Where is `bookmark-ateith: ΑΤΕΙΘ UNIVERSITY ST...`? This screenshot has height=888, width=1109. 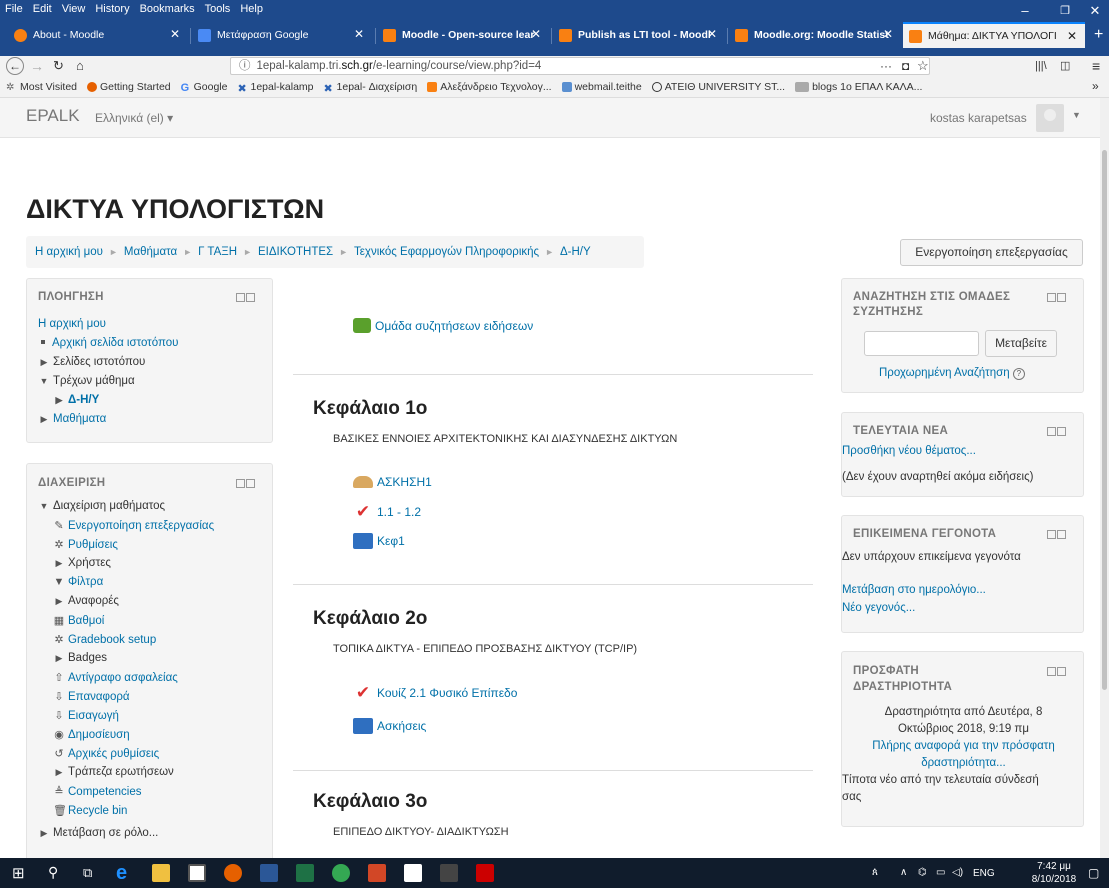 bookmark-ateith: ΑΤΕΙΘ UNIVERSITY ST... is located at coordinates (718, 87).